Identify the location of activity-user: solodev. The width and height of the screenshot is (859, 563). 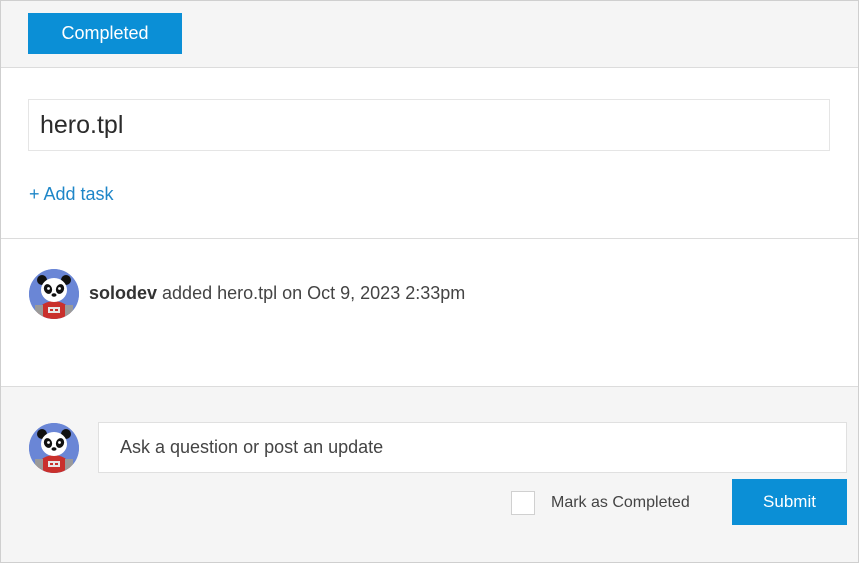
(123, 293).